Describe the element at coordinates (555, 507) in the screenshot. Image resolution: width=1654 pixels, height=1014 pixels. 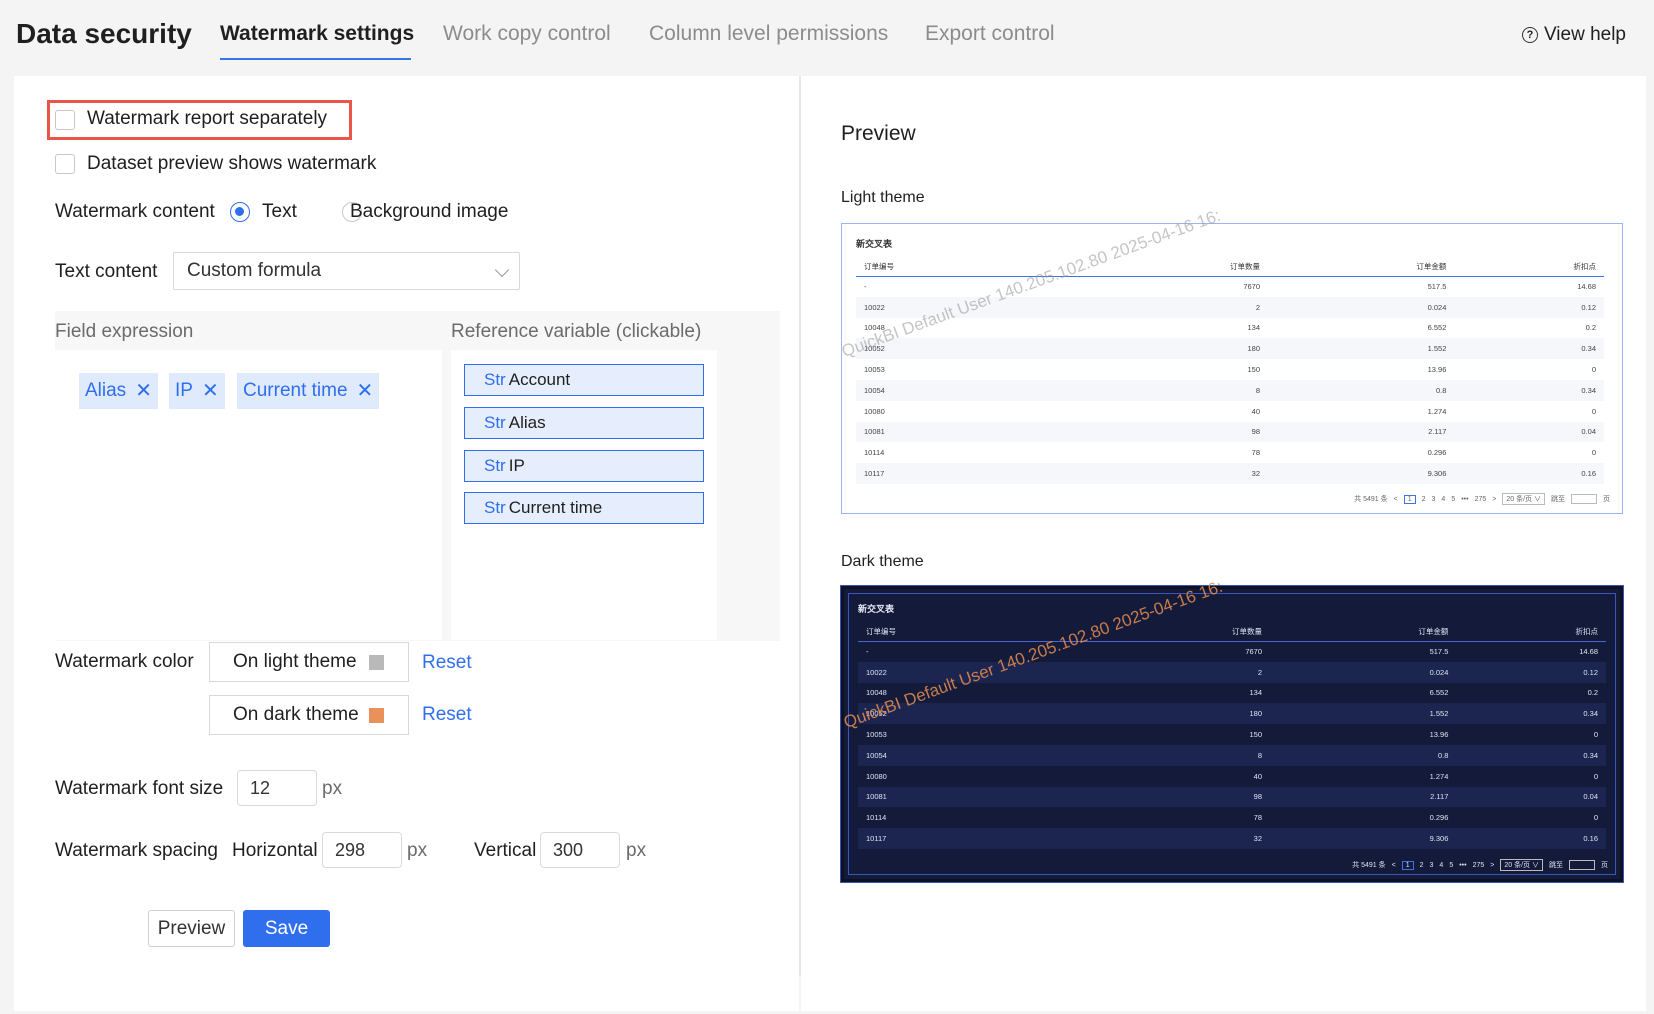
I see `variable-label: Current time` at that location.